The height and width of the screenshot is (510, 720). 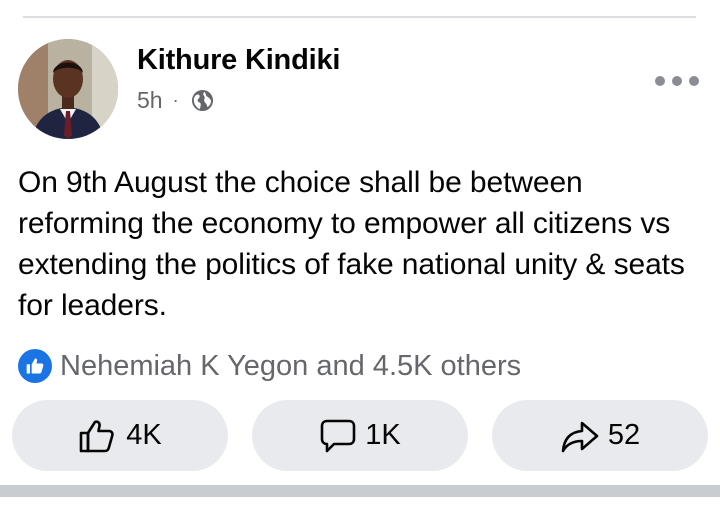 What do you see at coordinates (97, 435) in the screenshot?
I see `thumbs-up-icon` at bounding box center [97, 435].